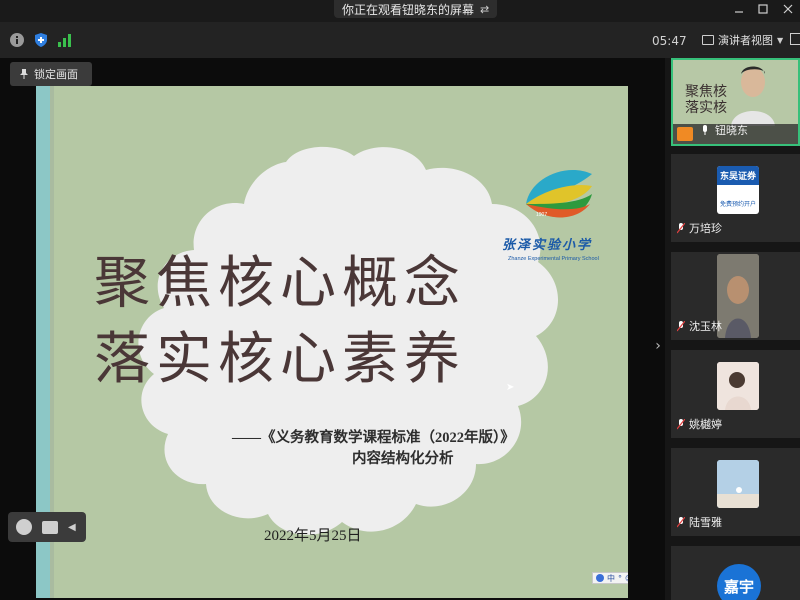  Describe the element at coordinates (737, 204) in the screenshot. I see `avatar-caption-text: 免费预约开户` at that location.